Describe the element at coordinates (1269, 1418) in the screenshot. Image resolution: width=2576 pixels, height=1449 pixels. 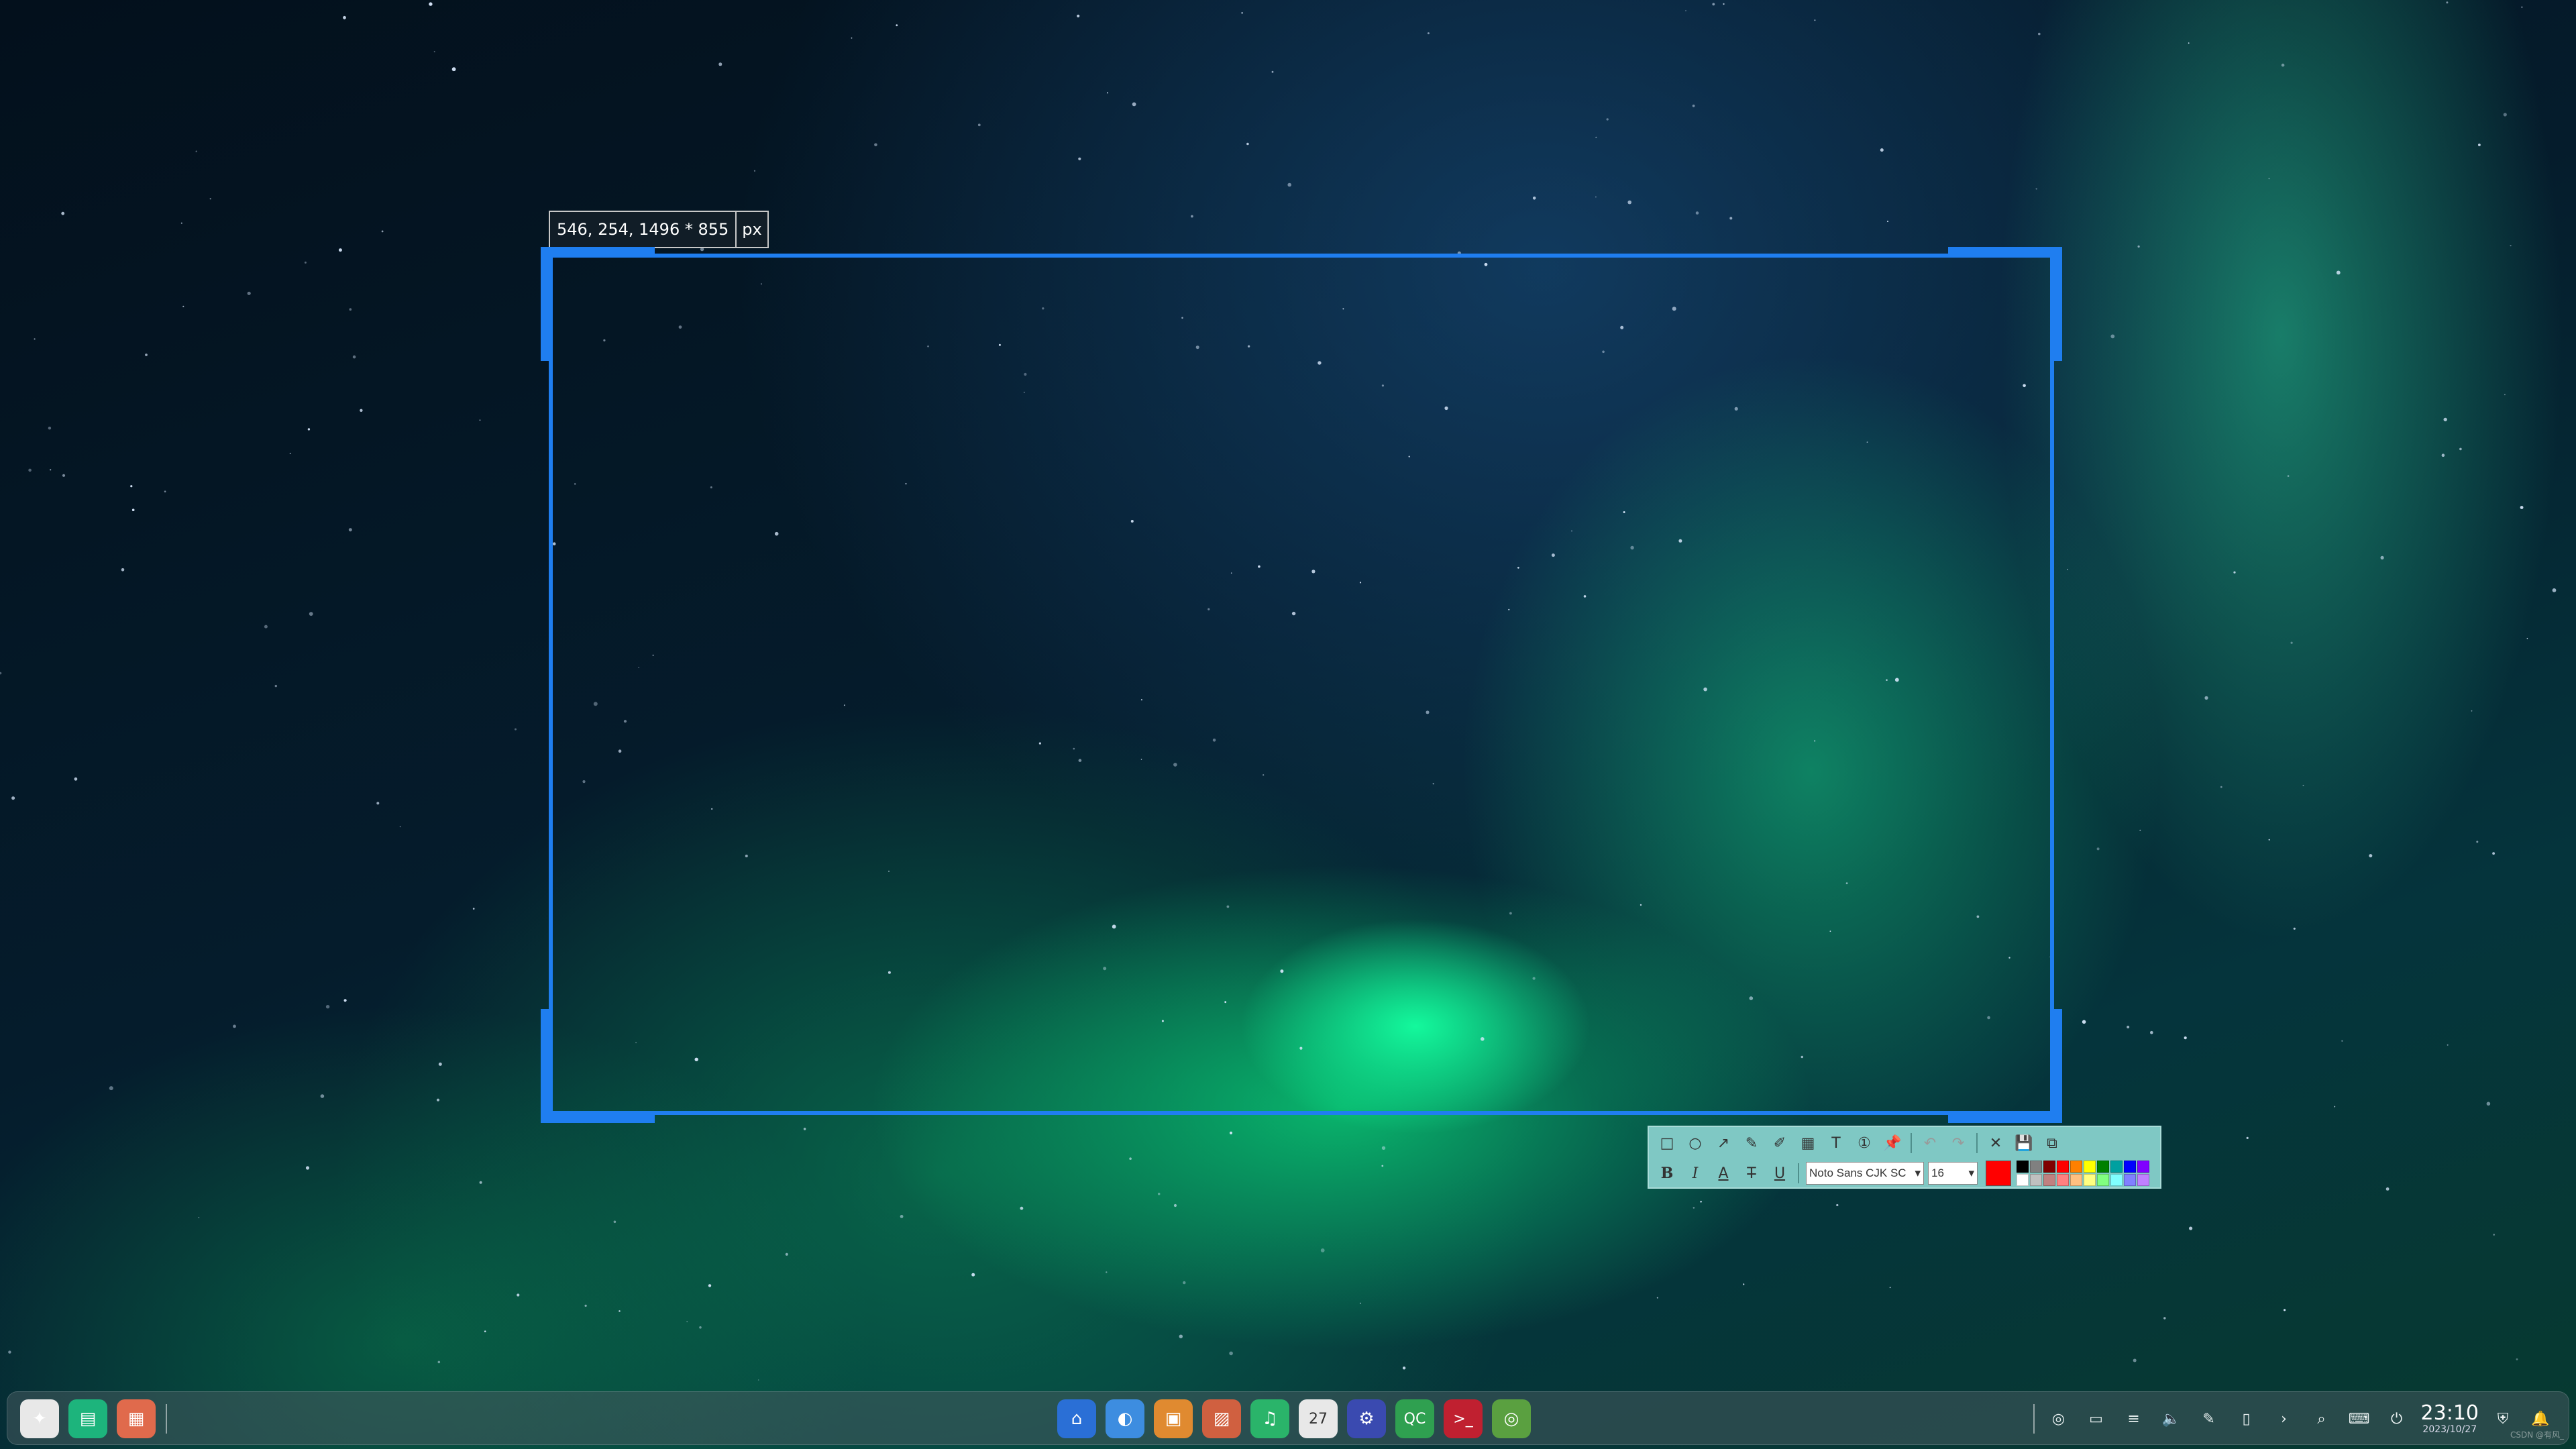
I see `music: ♫` at that location.